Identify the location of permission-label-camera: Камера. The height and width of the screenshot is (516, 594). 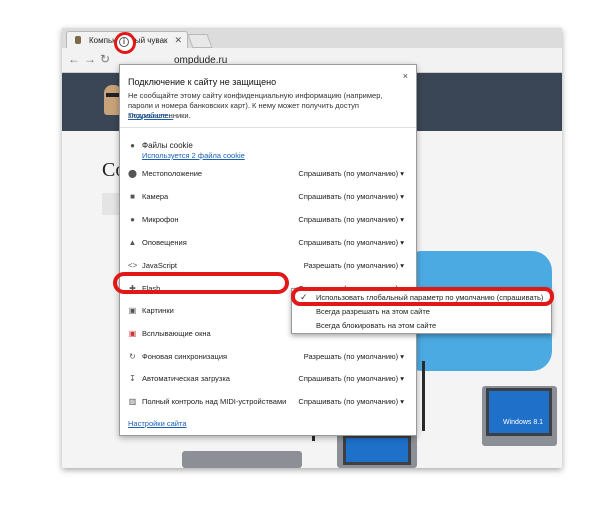
(155, 196).